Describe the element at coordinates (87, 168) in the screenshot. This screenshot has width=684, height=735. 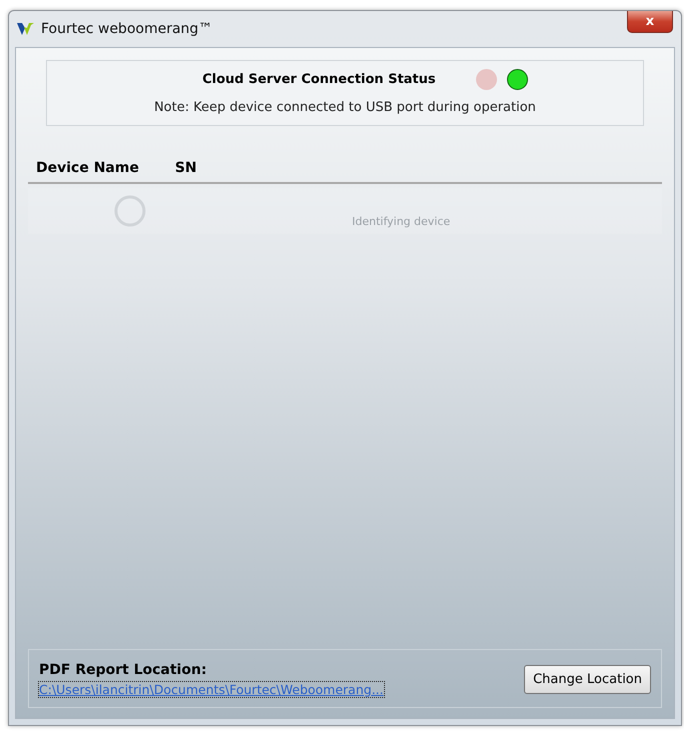
I see `column-header: Device Name` at that location.